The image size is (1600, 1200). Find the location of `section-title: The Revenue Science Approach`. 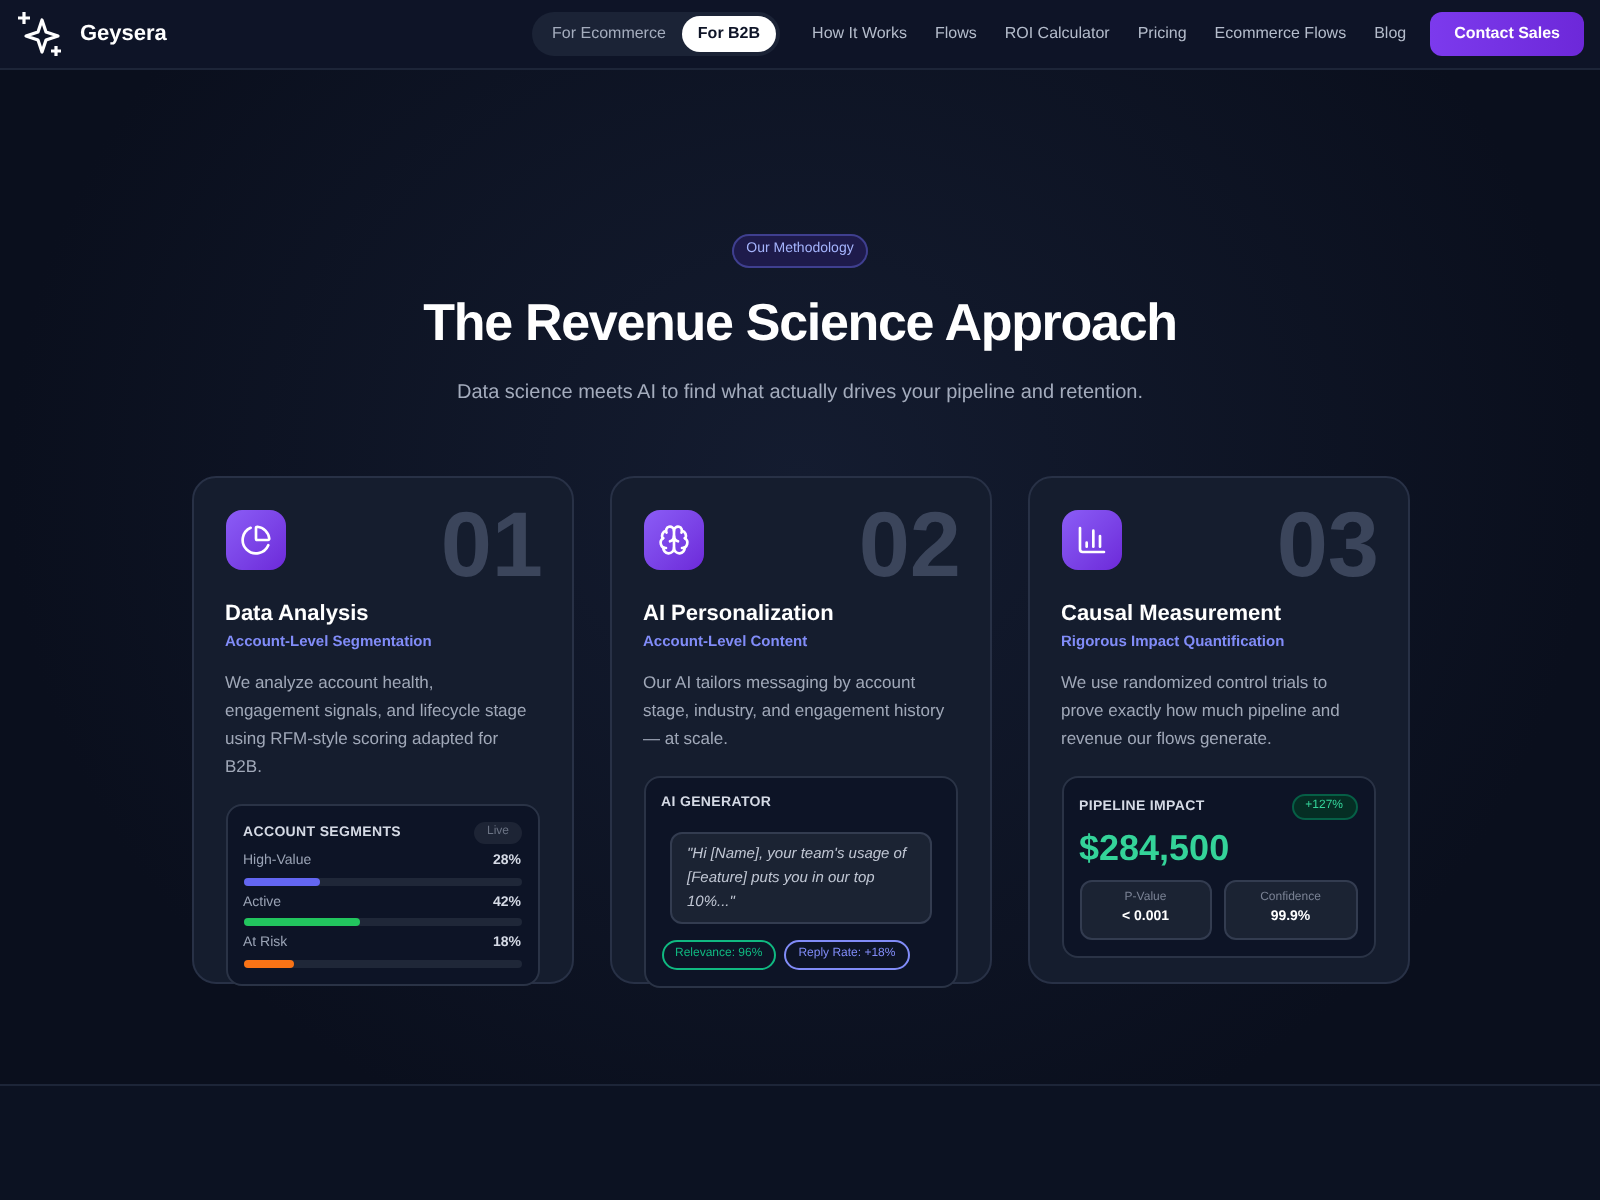

section-title: The Revenue Science Approach is located at coordinates (800, 322).